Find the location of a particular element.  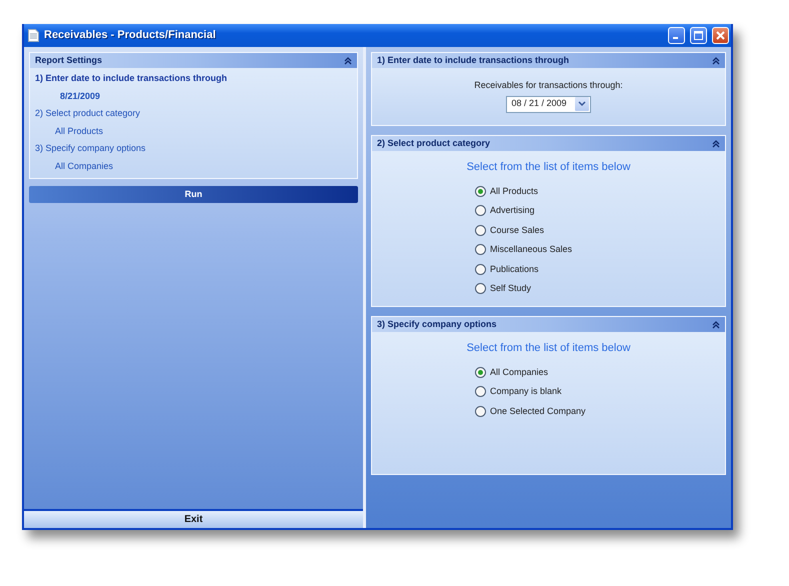

step-link: 3) Specify company options is located at coordinates (193, 149).